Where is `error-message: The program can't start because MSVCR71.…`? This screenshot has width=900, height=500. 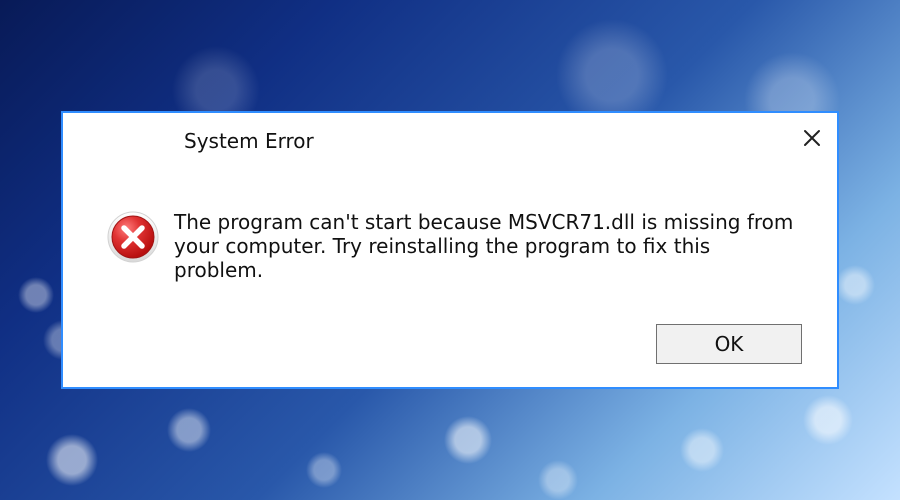
error-message: The program can't start because MSVCR71.… is located at coordinates (484, 246).